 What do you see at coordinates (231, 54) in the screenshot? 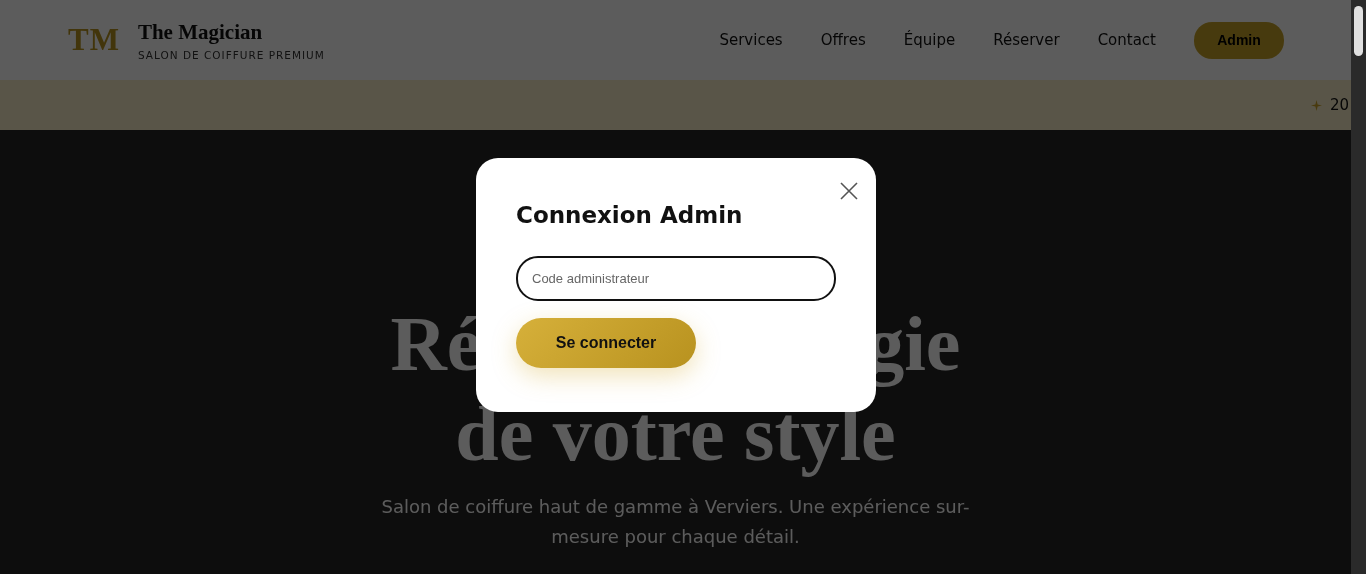
I see `site-subtitle: SALON DE COIFFURE PREMIUM` at bounding box center [231, 54].